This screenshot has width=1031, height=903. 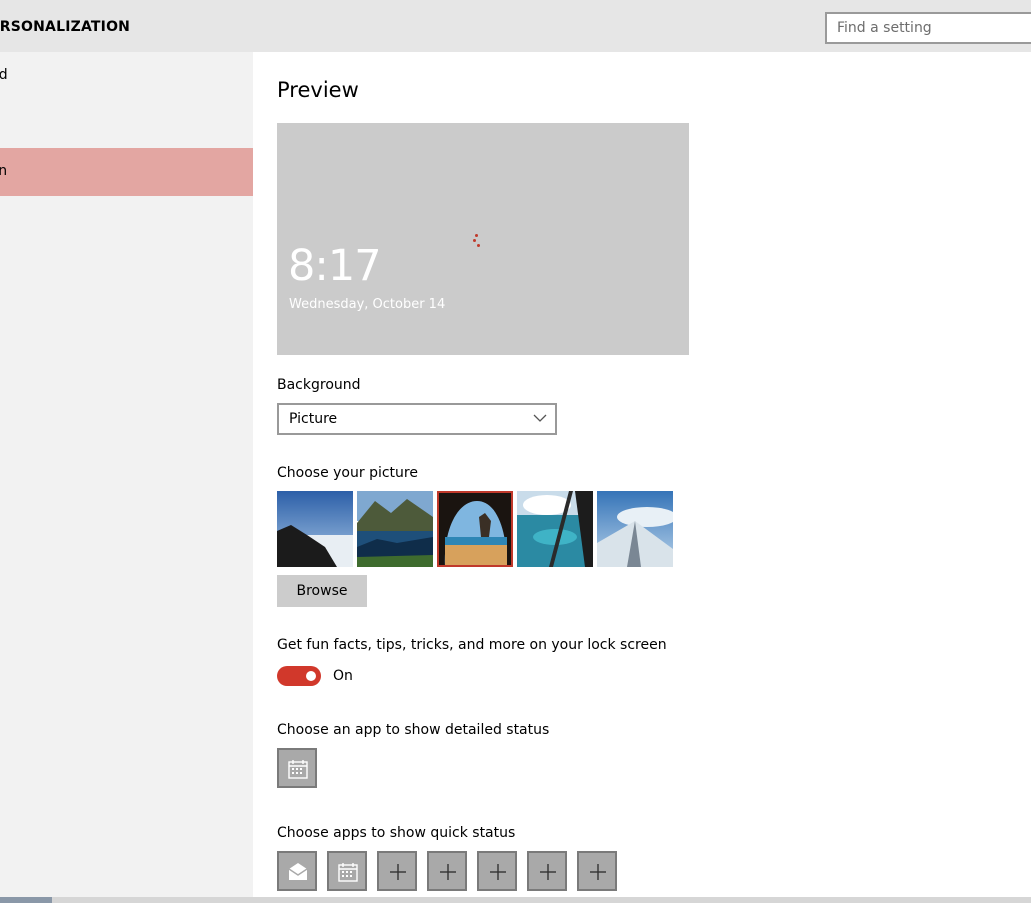 I want to click on search-box, so click(x=928, y=28).